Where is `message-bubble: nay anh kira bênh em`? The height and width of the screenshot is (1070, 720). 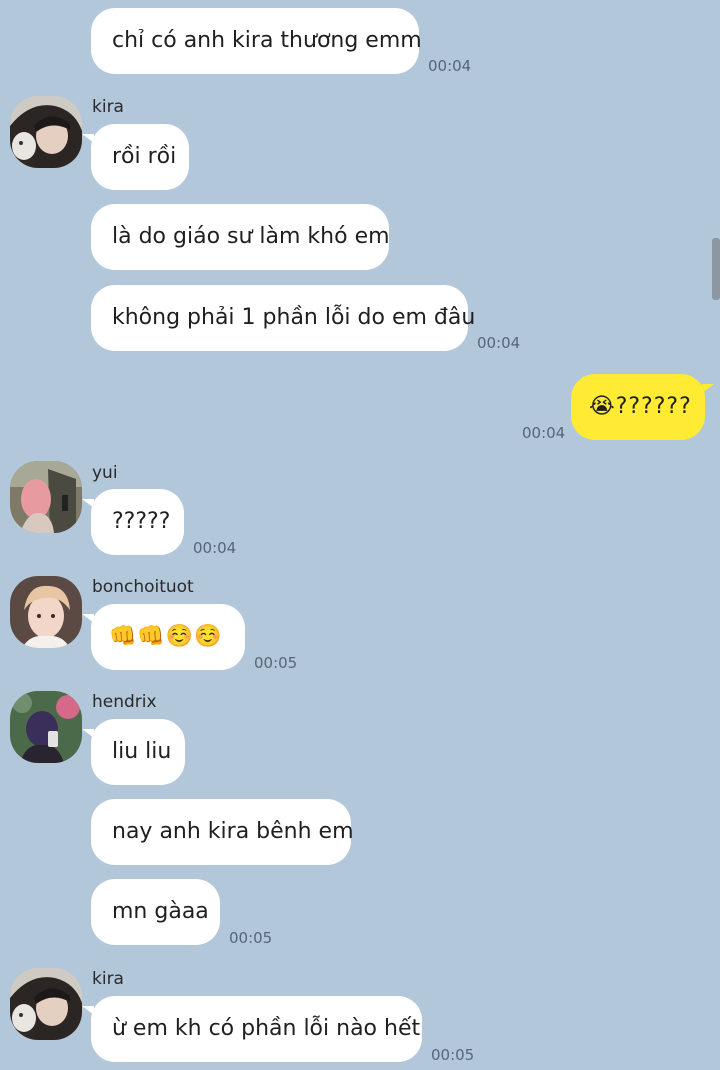
message-bubble: nay anh kira bênh em is located at coordinates (222, 832).